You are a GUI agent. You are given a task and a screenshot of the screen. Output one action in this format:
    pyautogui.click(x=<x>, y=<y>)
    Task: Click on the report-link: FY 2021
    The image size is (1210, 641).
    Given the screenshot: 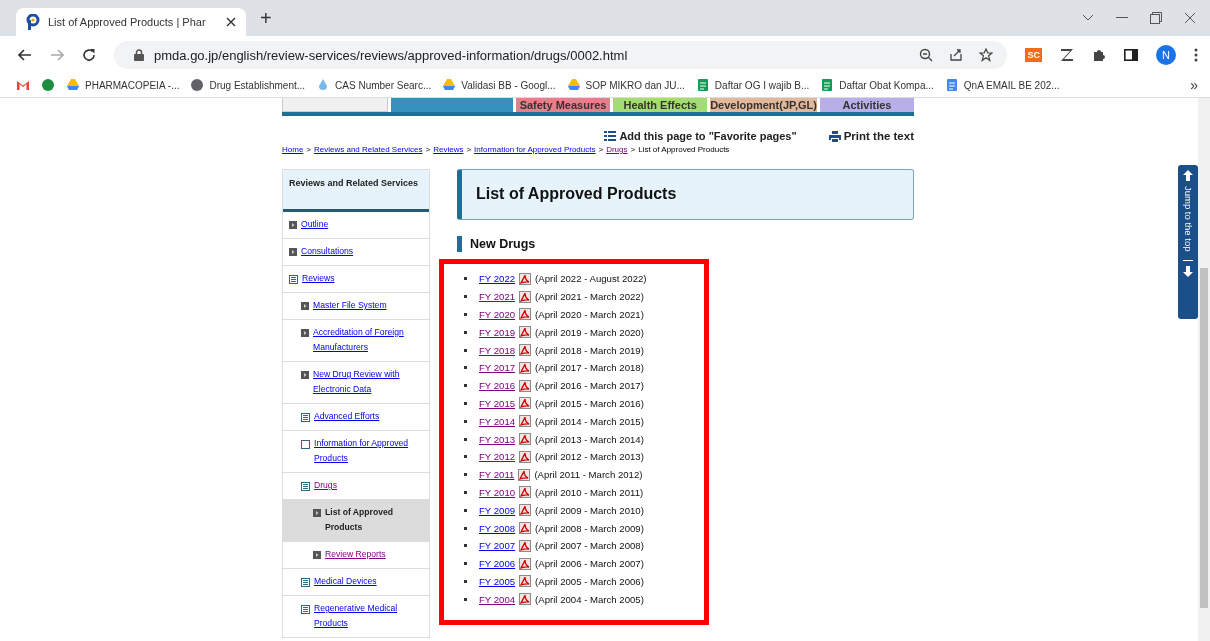 What is the action you would take?
    pyautogui.click(x=497, y=297)
    